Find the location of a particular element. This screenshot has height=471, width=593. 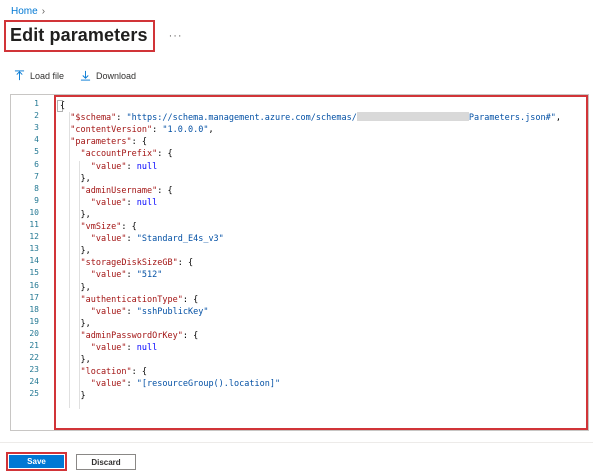

json-string: "Standard_E4s_v3" is located at coordinates (180, 239).